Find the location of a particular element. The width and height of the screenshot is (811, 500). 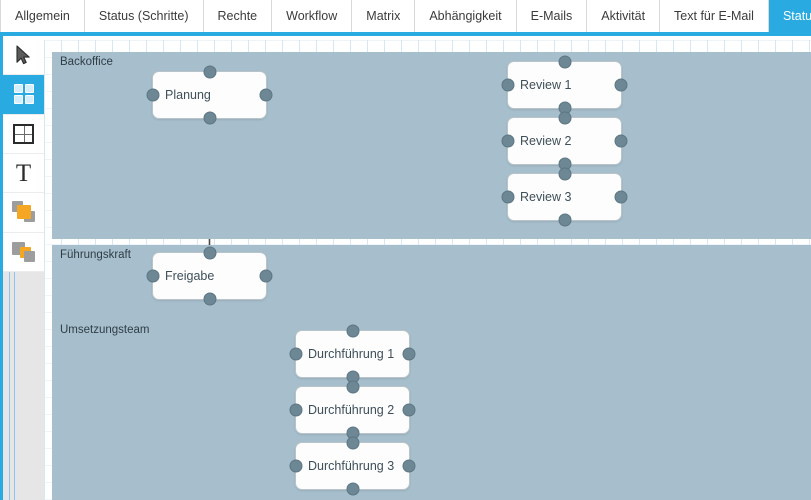

workflow-node-review-3: Review 3 is located at coordinates (564, 197).